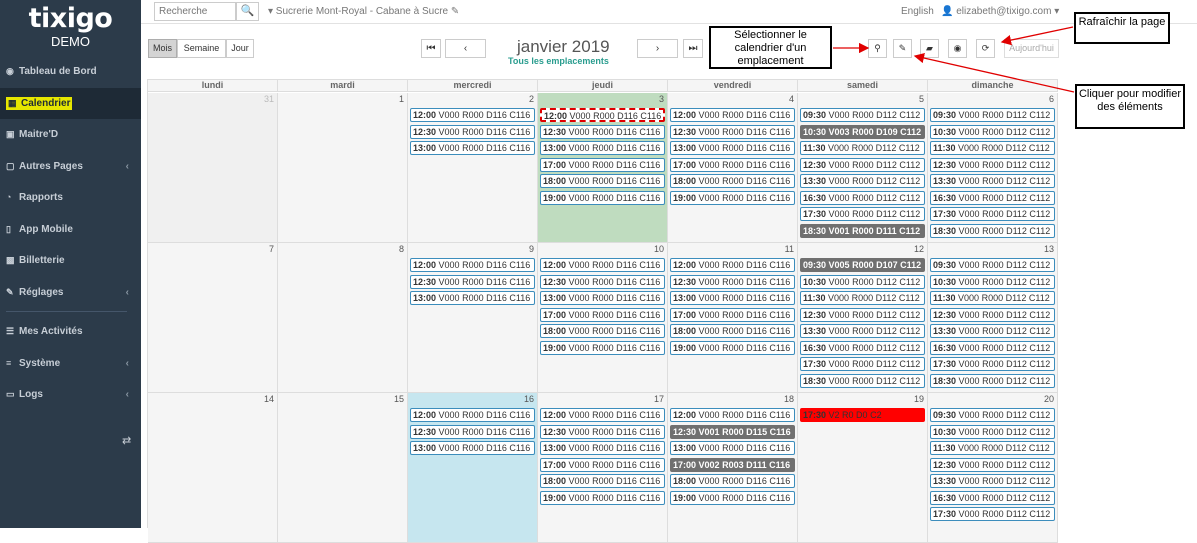 This screenshot has width=1197, height=543. I want to click on day-cell: 15, so click(343, 468).